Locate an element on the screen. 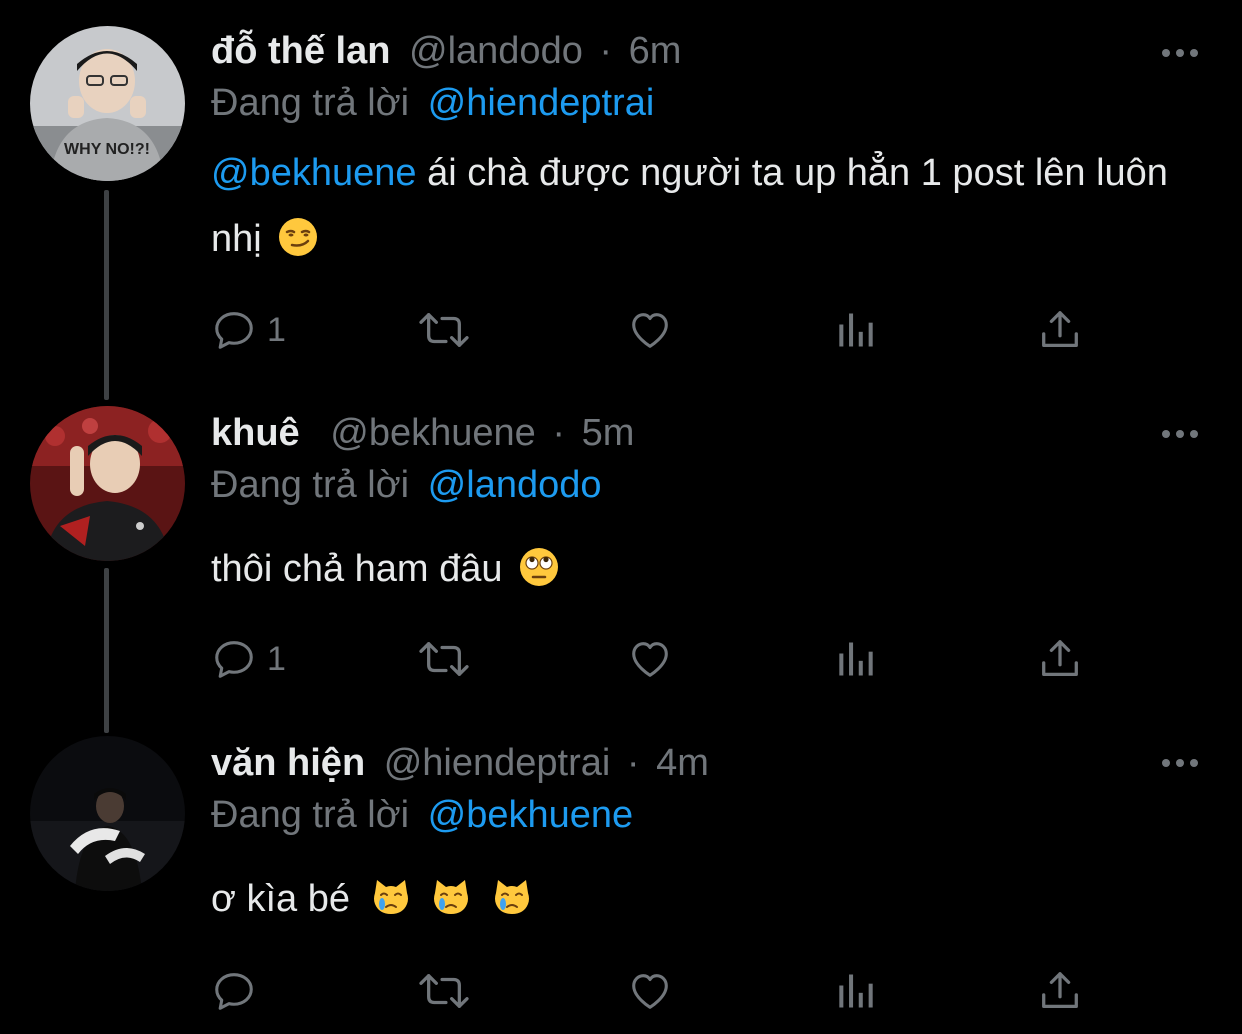 This screenshot has height=1034, width=1242. reply-button is located at coordinates (239, 991).